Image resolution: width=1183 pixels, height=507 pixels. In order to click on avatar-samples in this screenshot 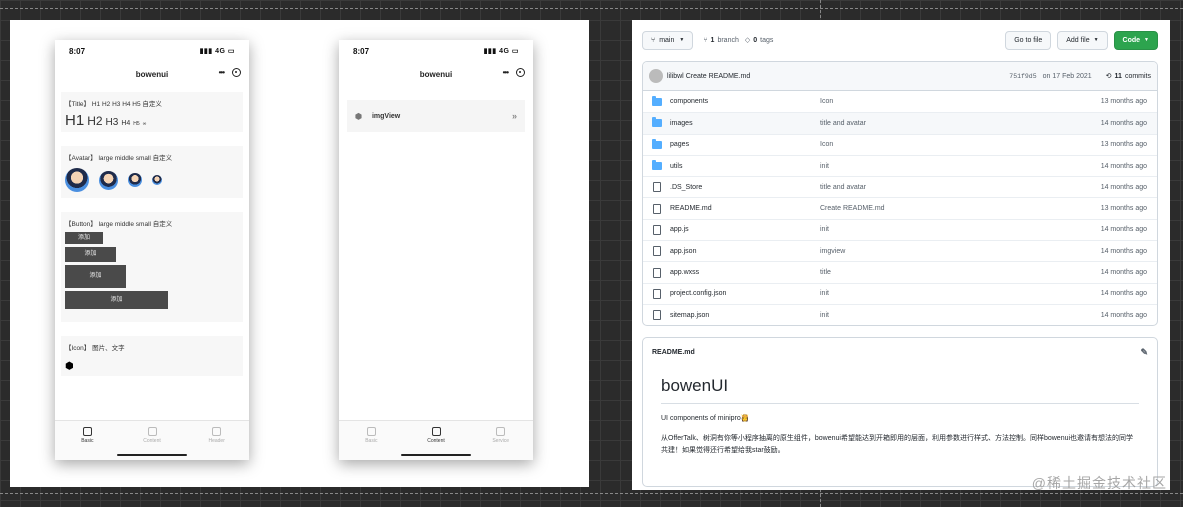, I will do `click(152, 180)`.